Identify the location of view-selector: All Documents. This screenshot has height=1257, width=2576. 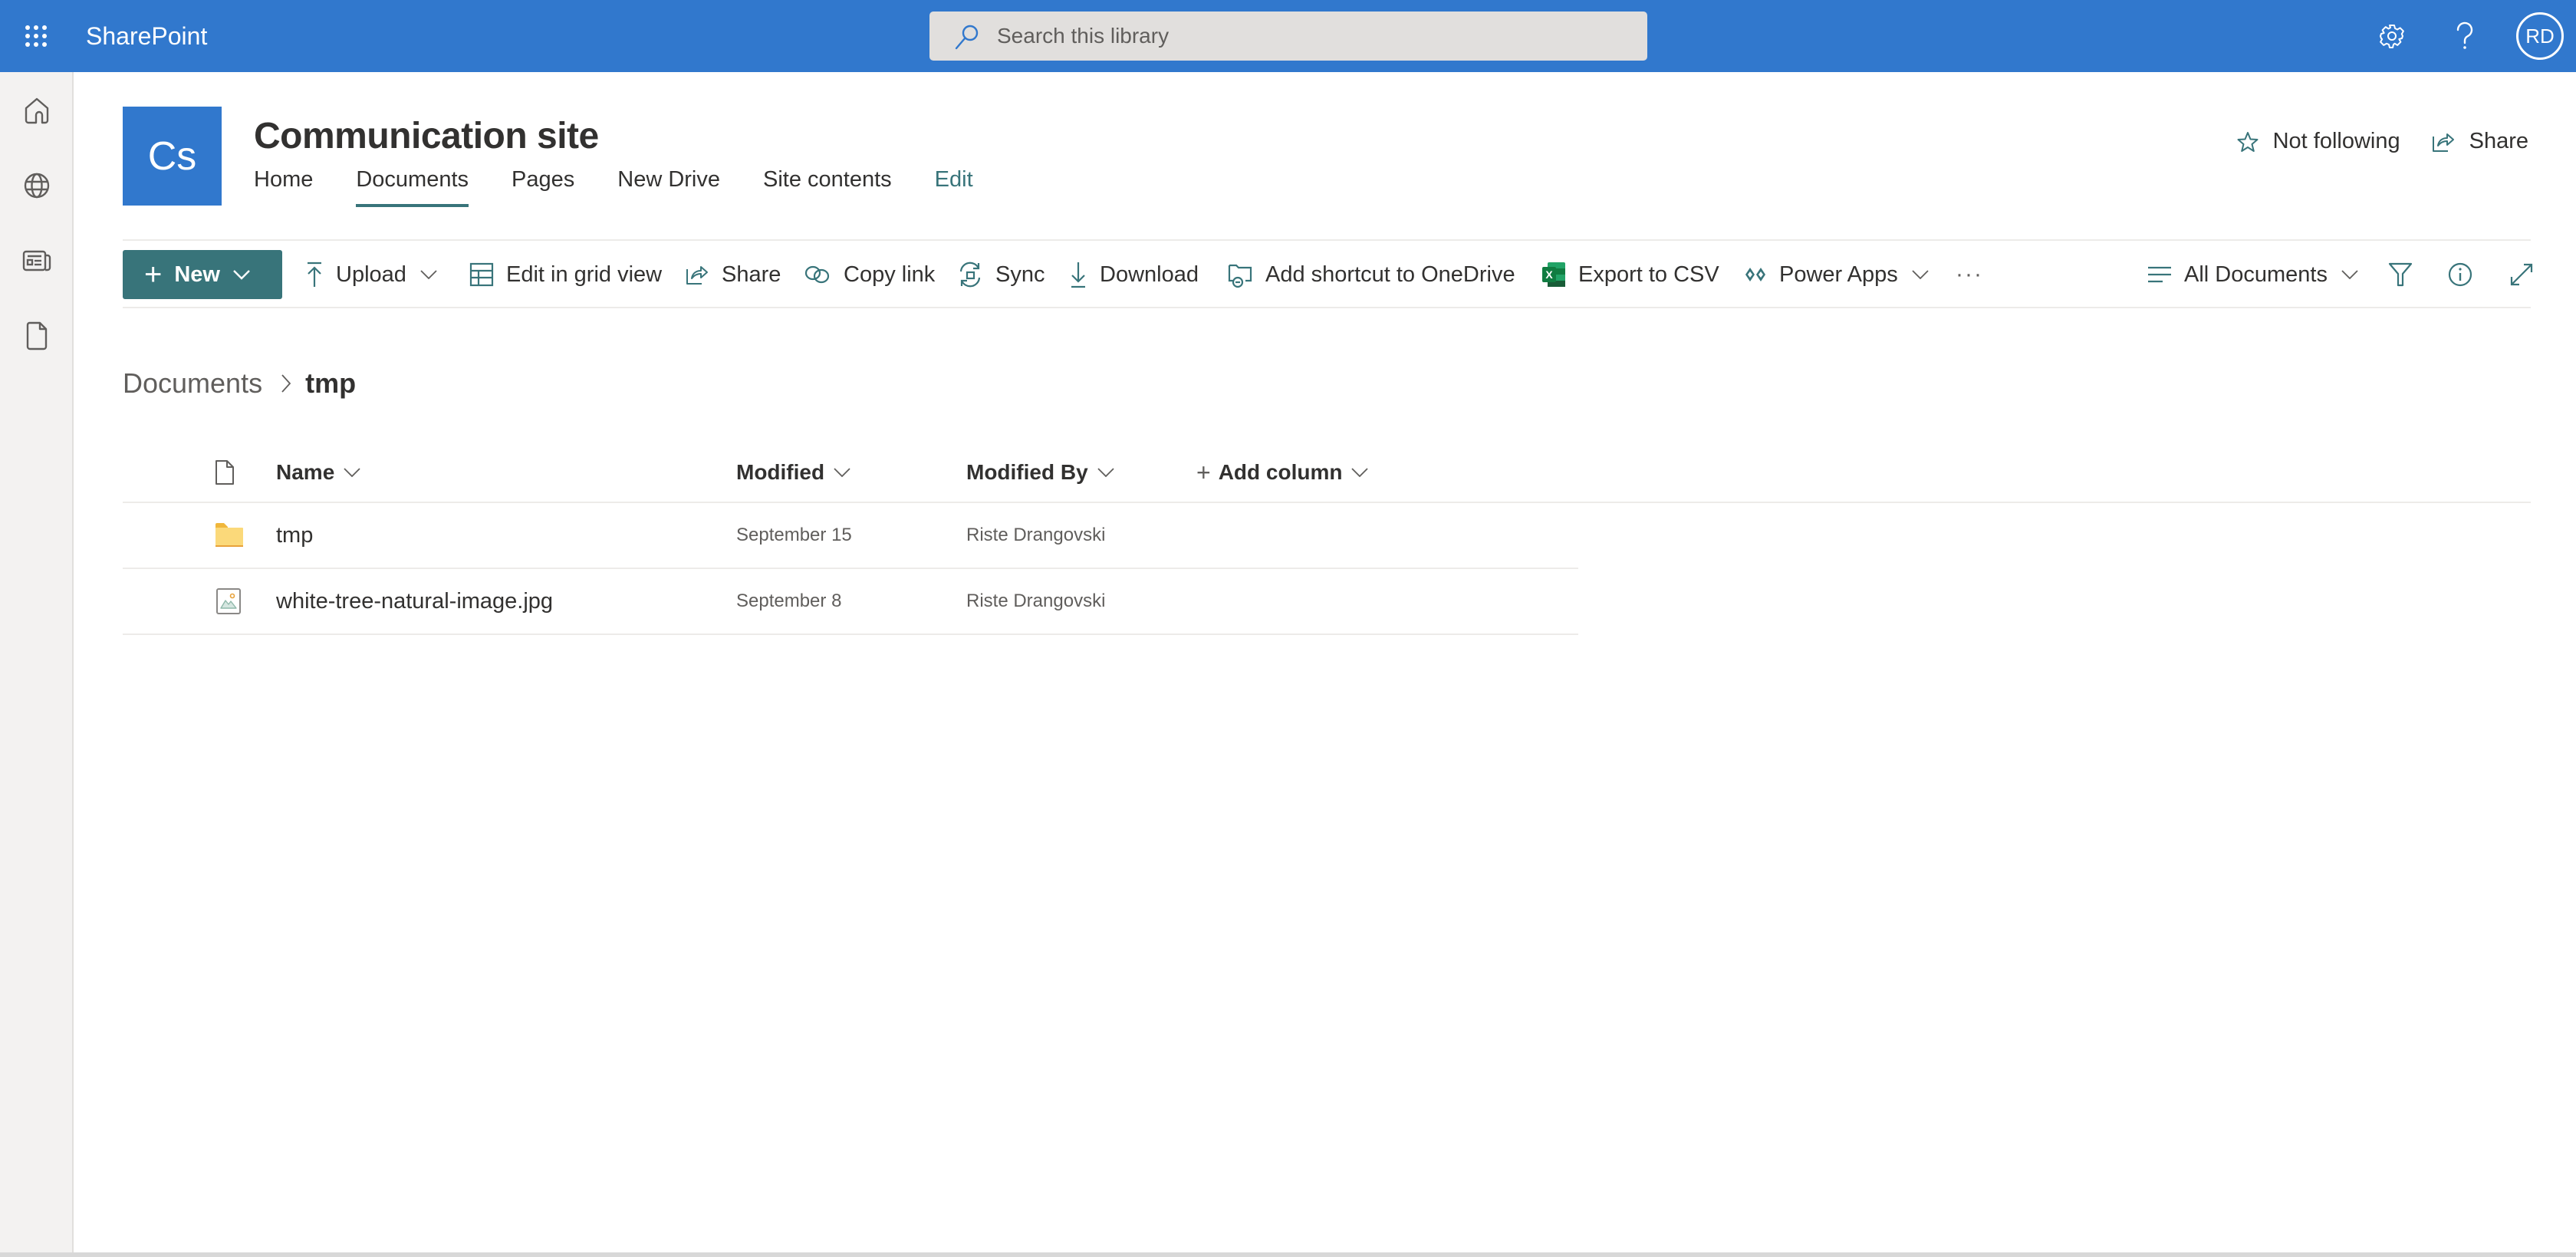
(2252, 275).